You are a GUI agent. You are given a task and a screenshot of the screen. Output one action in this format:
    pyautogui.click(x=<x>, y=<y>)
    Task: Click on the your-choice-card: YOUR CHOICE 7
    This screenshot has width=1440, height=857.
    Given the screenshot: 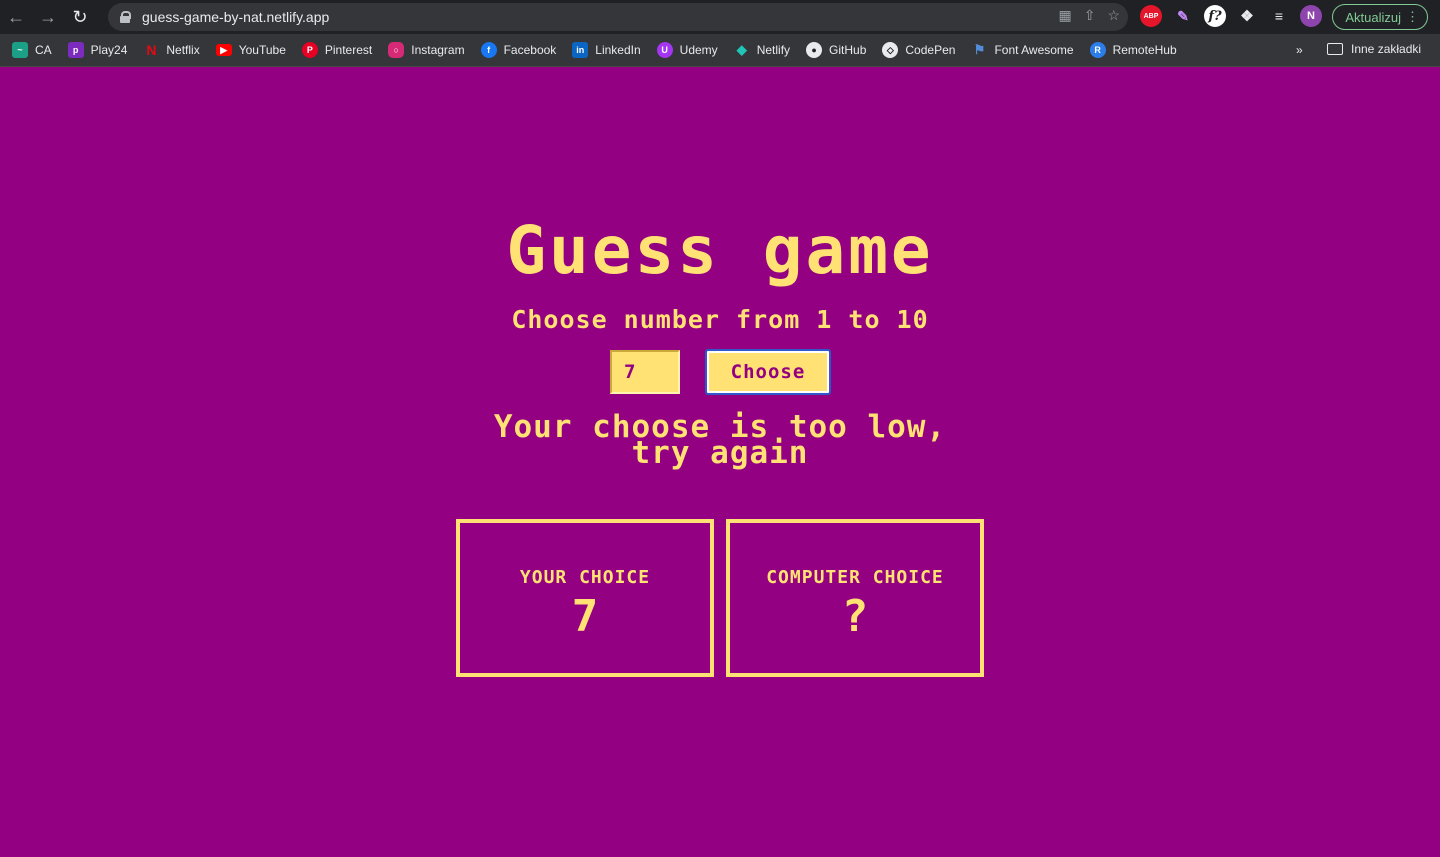 What is the action you would take?
    pyautogui.click(x=585, y=598)
    